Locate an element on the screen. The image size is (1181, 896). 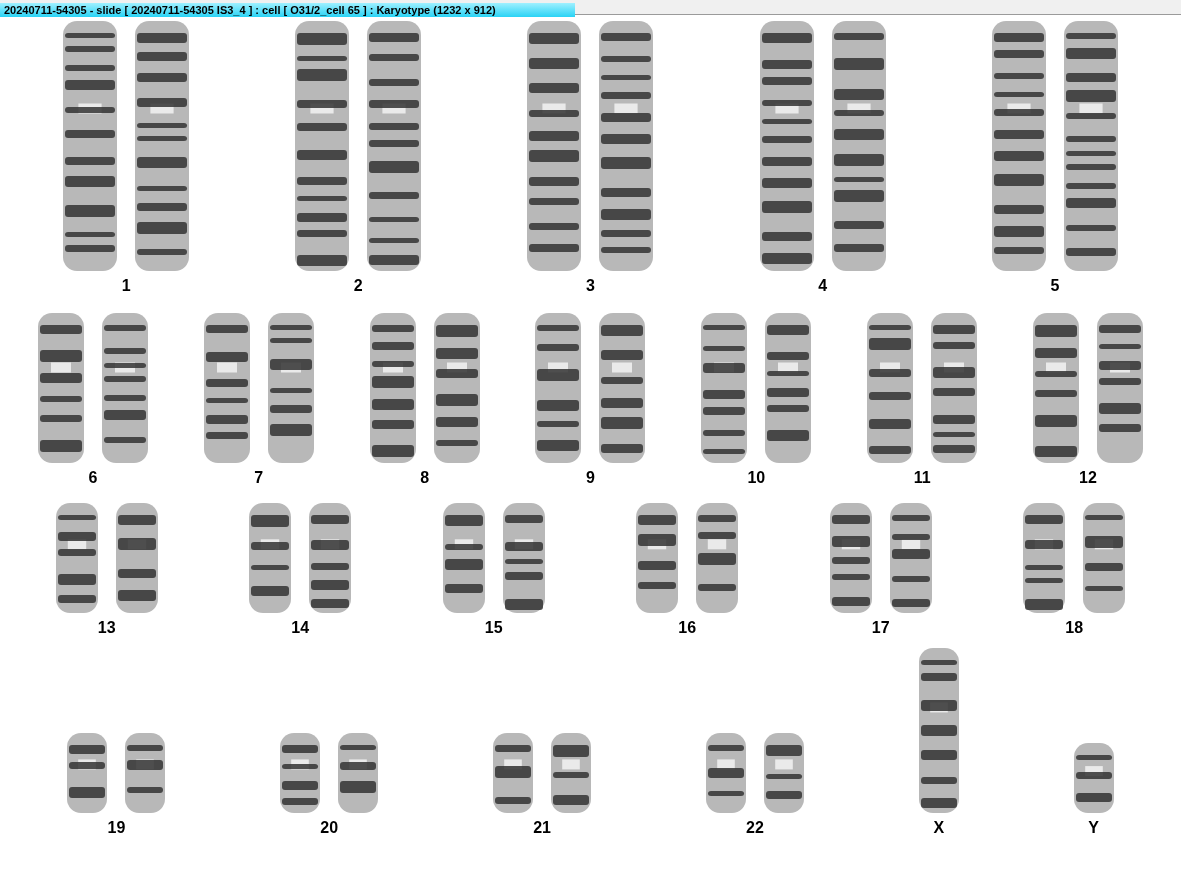
chromosome-drawing is located at coordinates (1093, 778).